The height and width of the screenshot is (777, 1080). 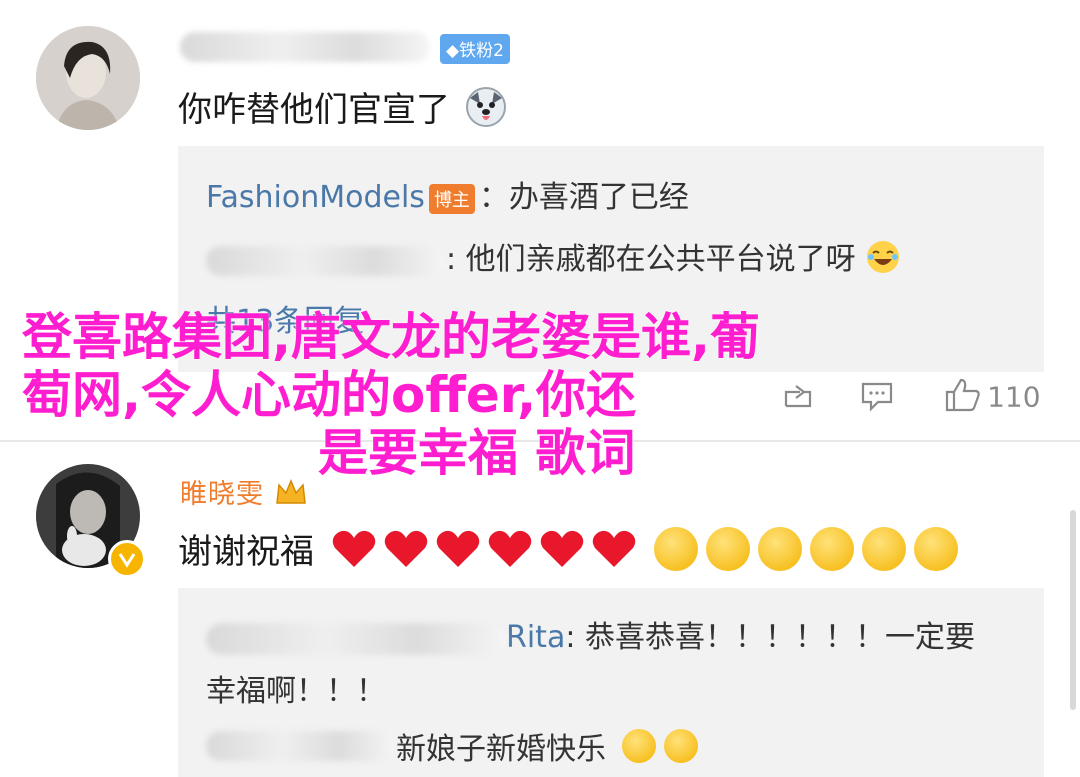 I want to click on reply-item: FashionModels 博主 ：办喜酒了已经, so click(x=447, y=194).